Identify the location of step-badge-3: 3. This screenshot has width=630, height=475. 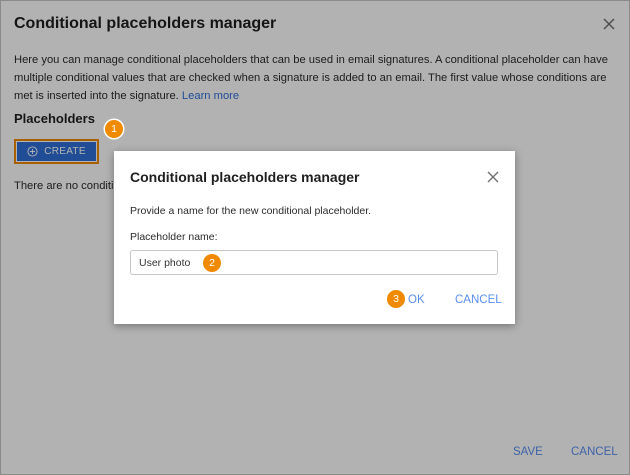
(396, 299).